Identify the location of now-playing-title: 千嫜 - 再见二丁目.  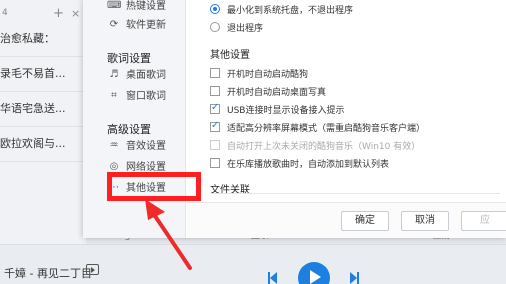
(48, 273).